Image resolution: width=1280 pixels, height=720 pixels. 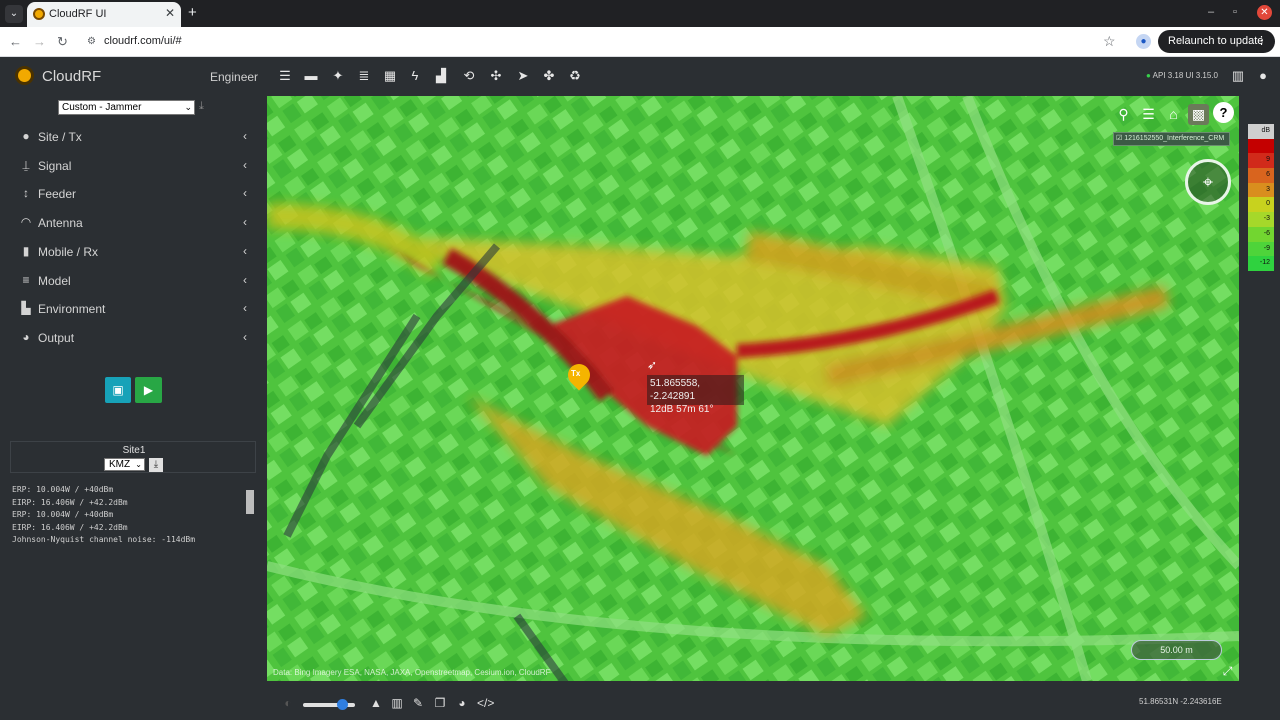 I want to click on sidebar-item-antenna: ◠ Antenna ‹, so click(x=133, y=223).